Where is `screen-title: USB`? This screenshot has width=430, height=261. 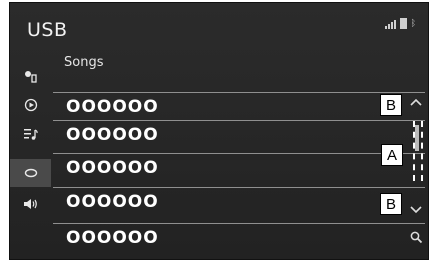 screen-title: USB is located at coordinates (47, 30).